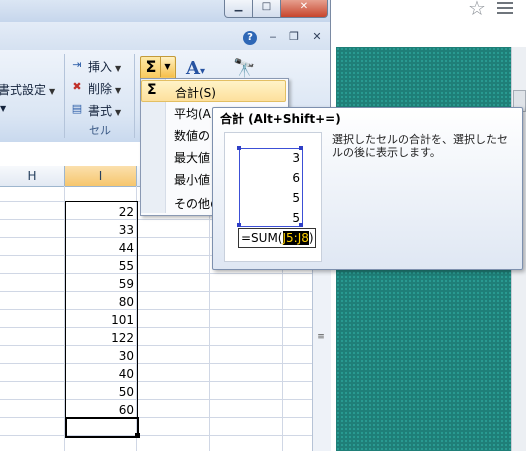 This screenshot has width=526, height=451. What do you see at coordinates (311, 238) in the screenshot?
I see `formula-suffix: )` at bounding box center [311, 238].